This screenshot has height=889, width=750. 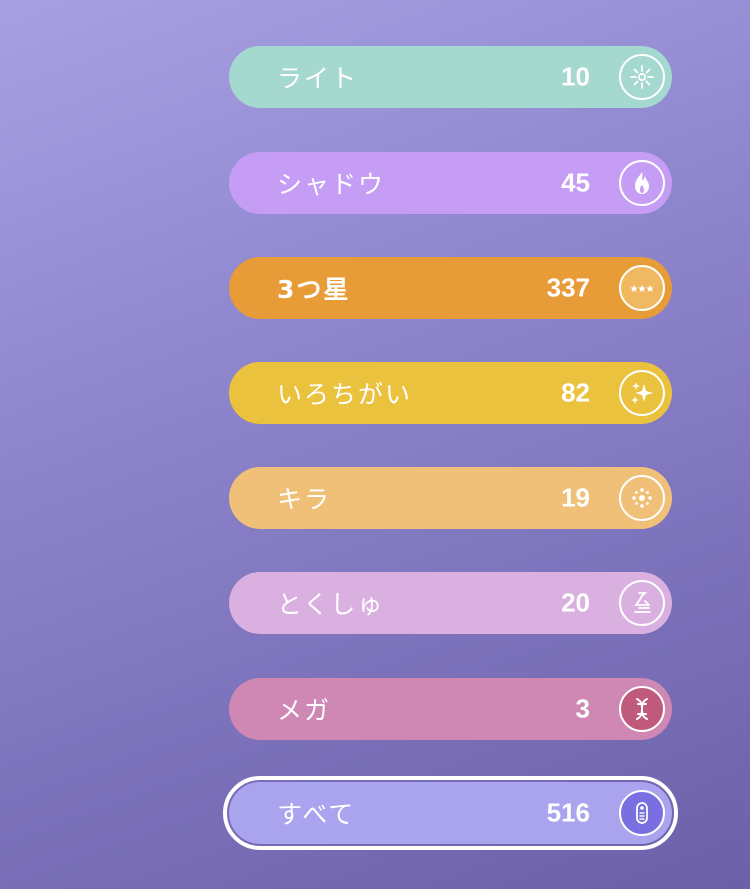 I want to click on filter-shiny-pill: いろちがい 82, so click(x=450, y=393).